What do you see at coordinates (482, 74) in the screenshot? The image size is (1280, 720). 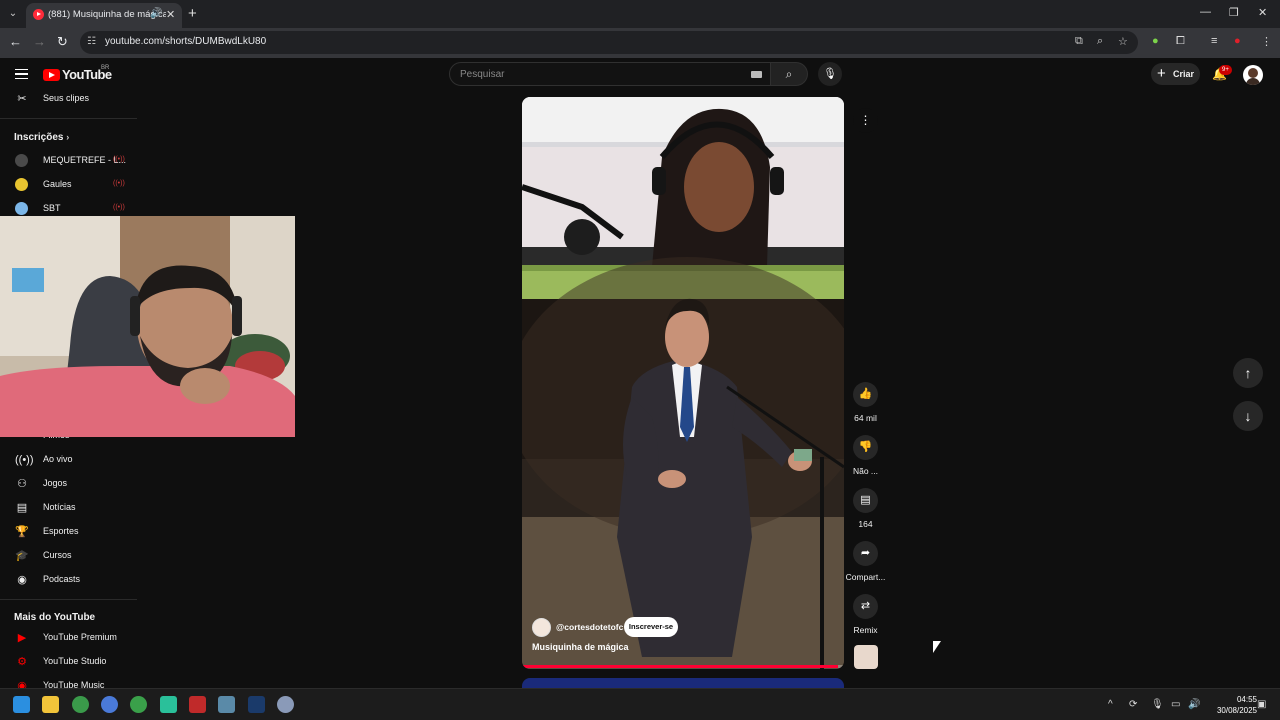 I see `search-placeholder: Pesquisar` at bounding box center [482, 74].